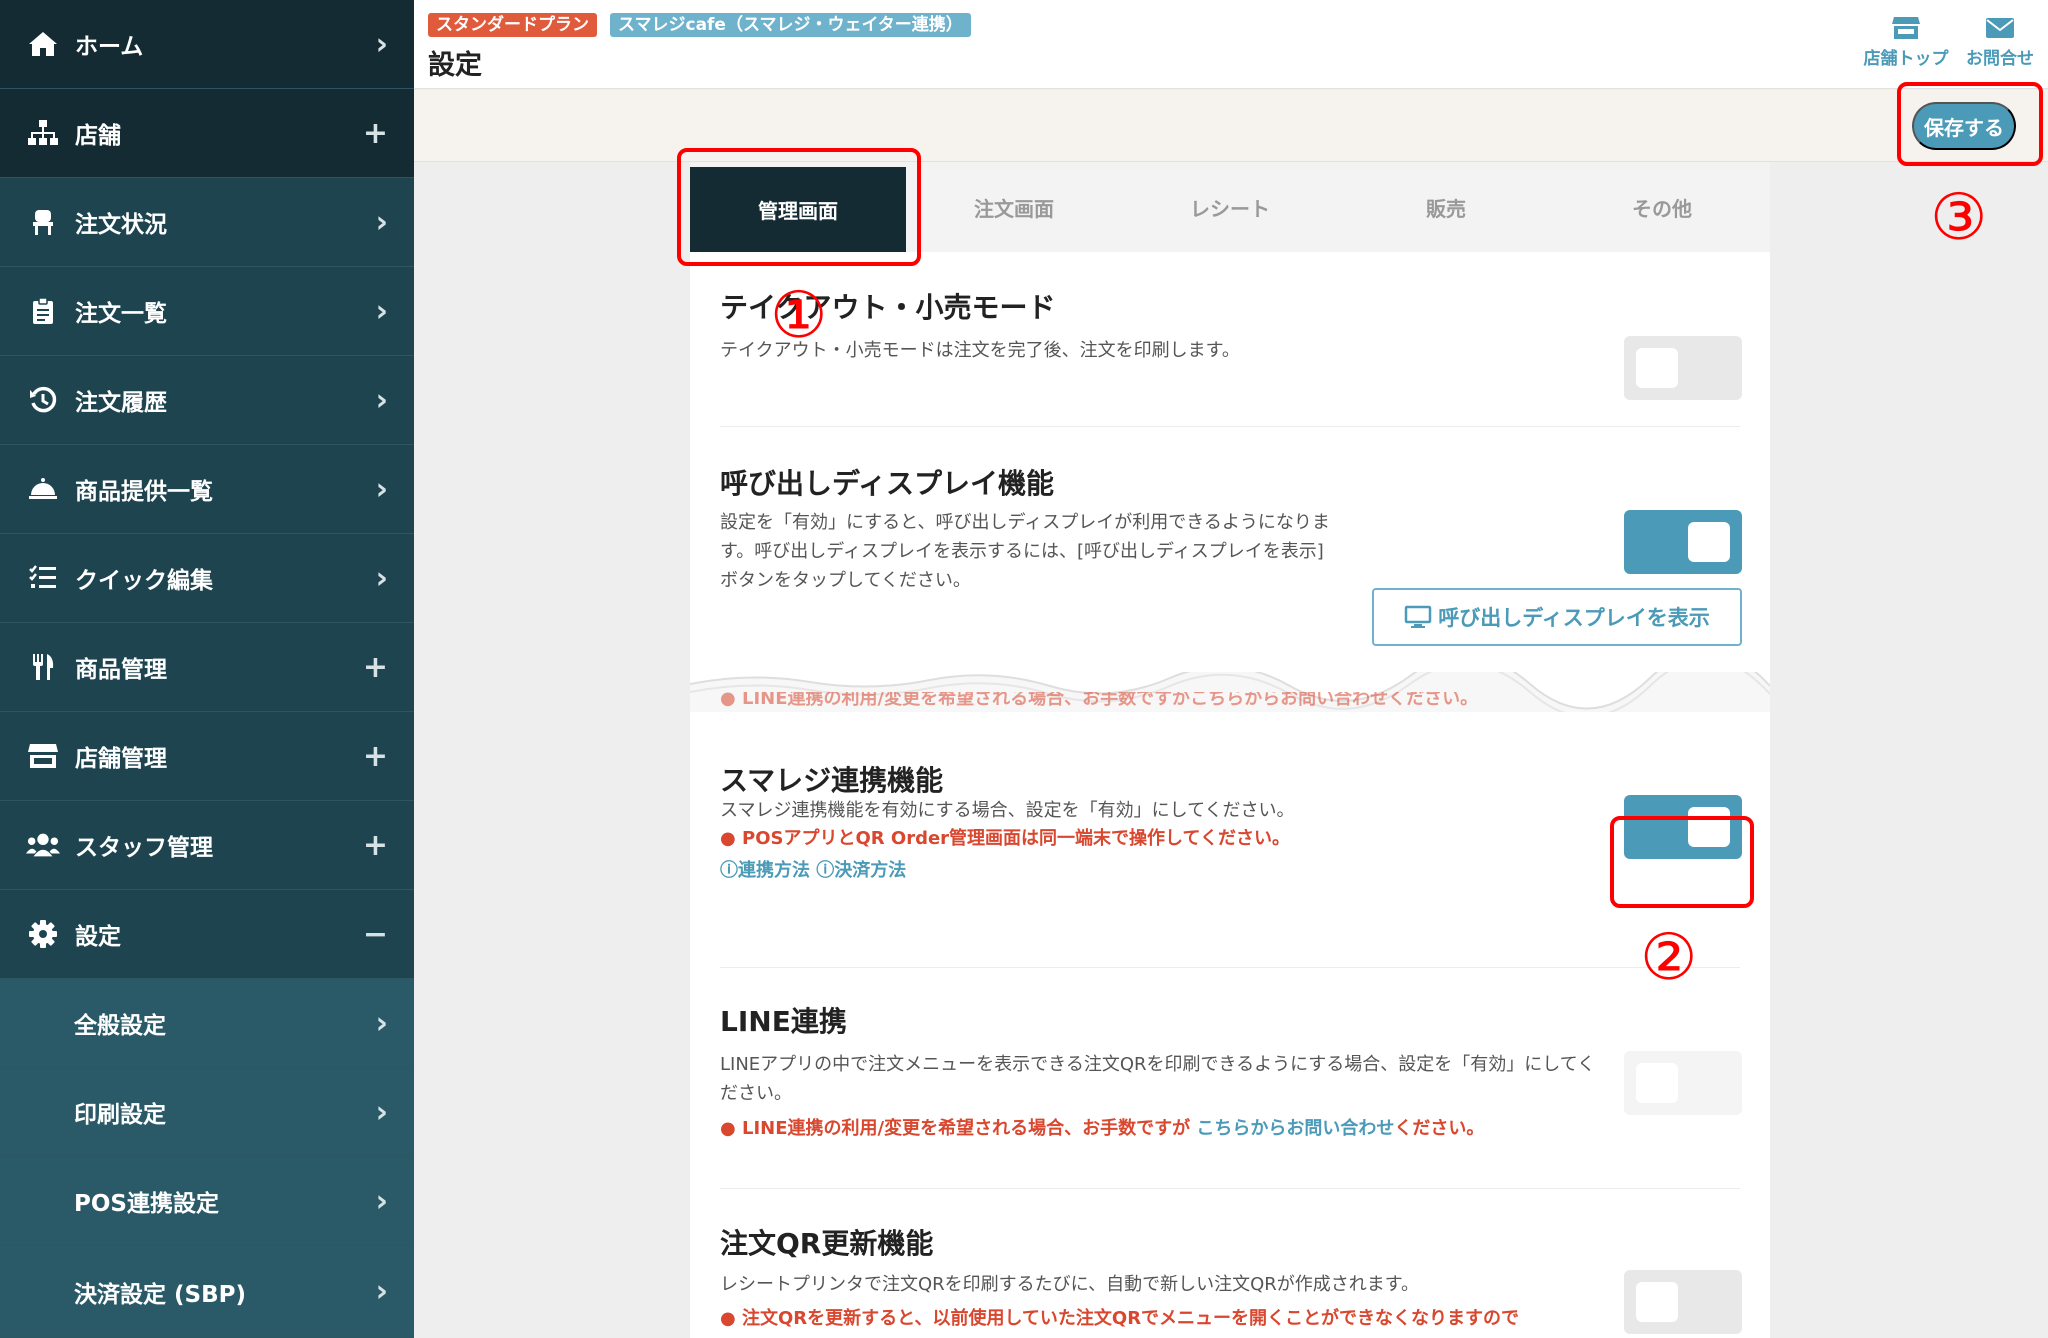  What do you see at coordinates (1683, 1302) in the screenshot?
I see `qr-update-toggle` at bounding box center [1683, 1302].